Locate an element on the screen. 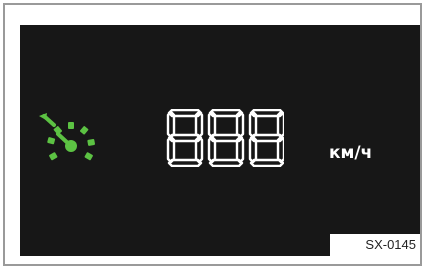 This screenshot has height=270, width=426. cruise-control-speedometer-icon is located at coordinates (67, 137).